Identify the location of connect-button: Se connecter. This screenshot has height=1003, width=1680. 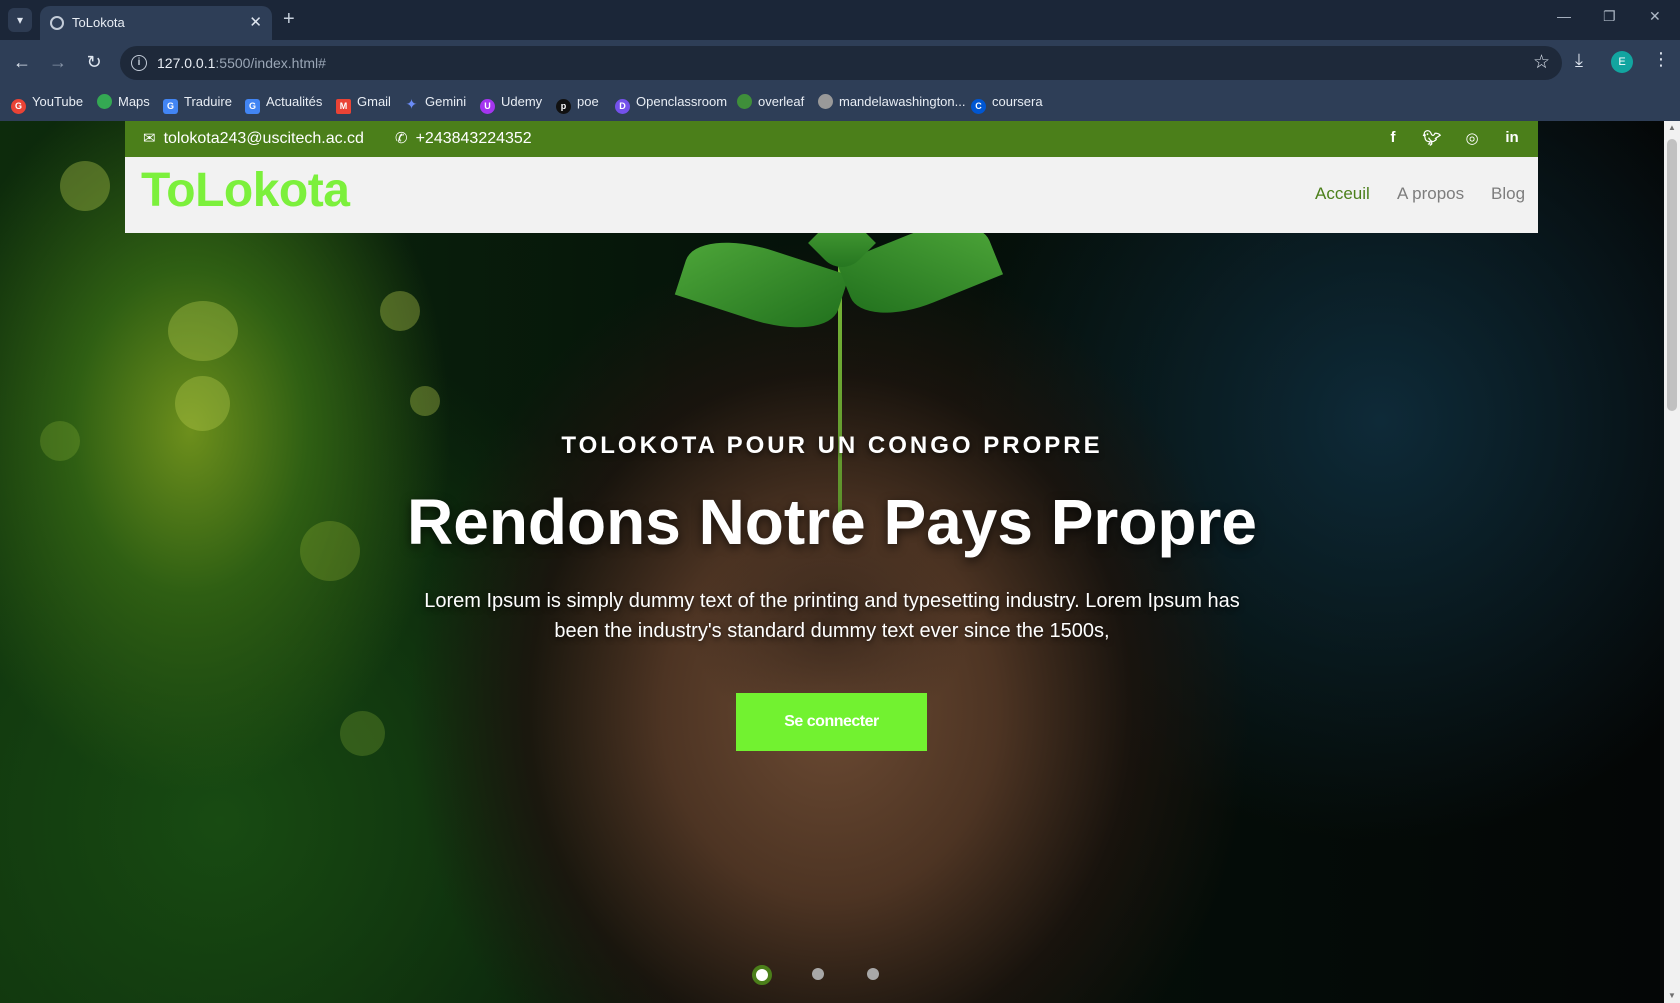
(831, 722).